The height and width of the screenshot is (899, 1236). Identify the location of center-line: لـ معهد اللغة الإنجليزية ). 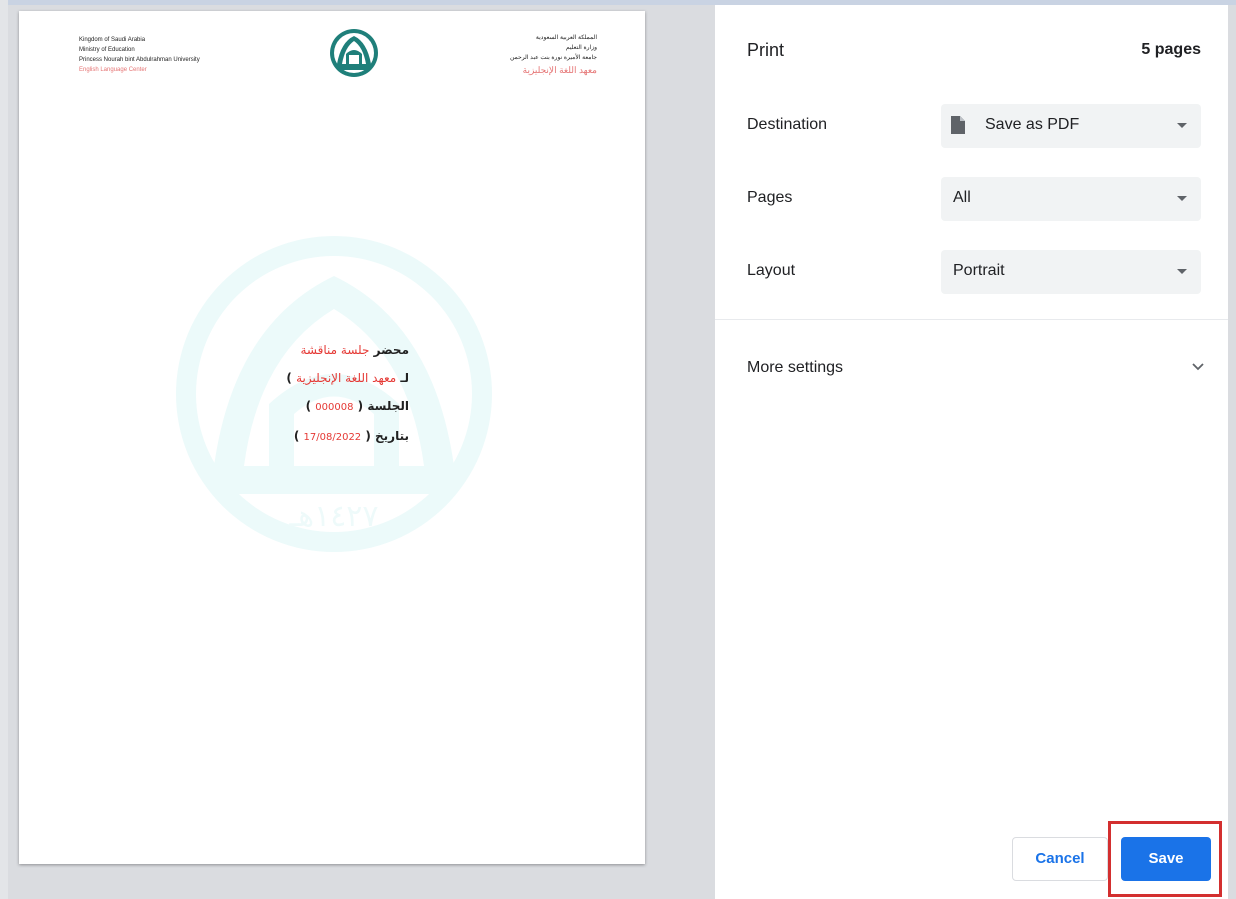
(304, 378).